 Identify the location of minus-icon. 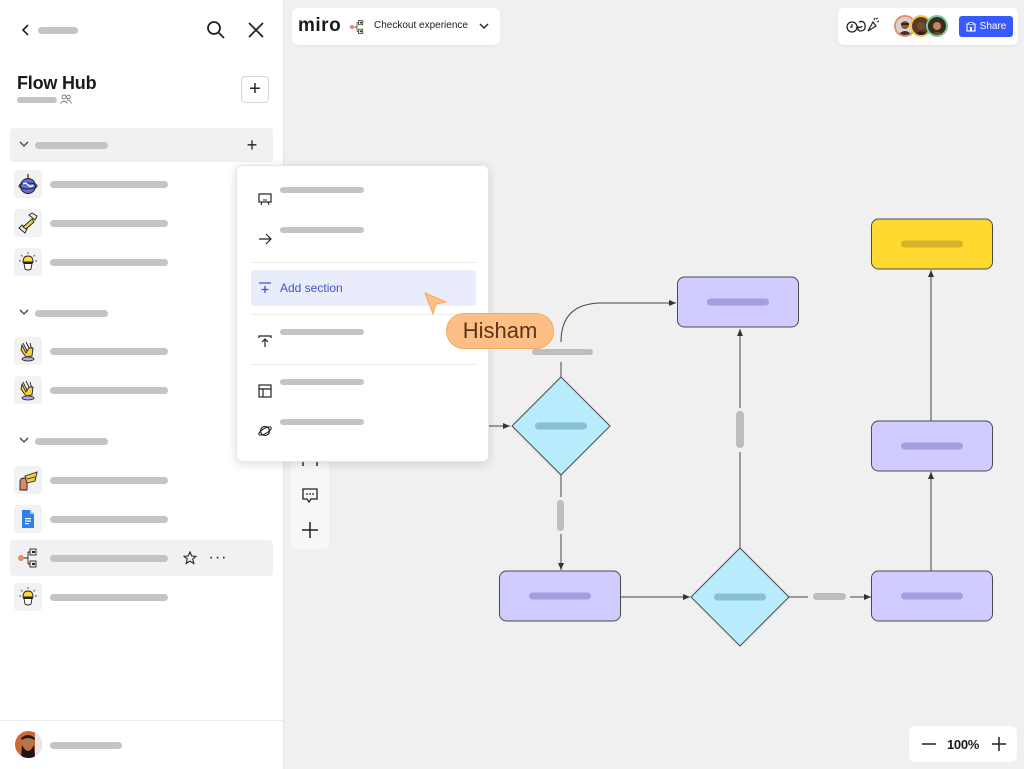
(929, 744).